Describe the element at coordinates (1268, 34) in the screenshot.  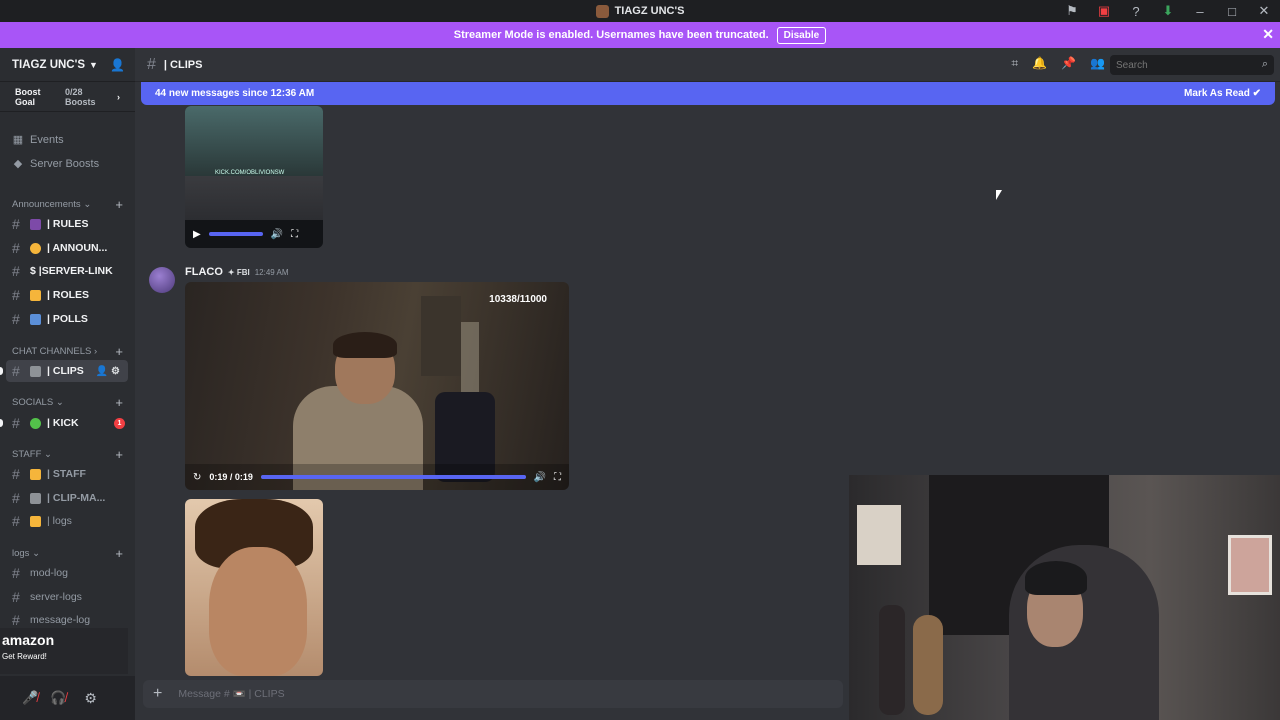
I see `close-icon: ✕` at that location.